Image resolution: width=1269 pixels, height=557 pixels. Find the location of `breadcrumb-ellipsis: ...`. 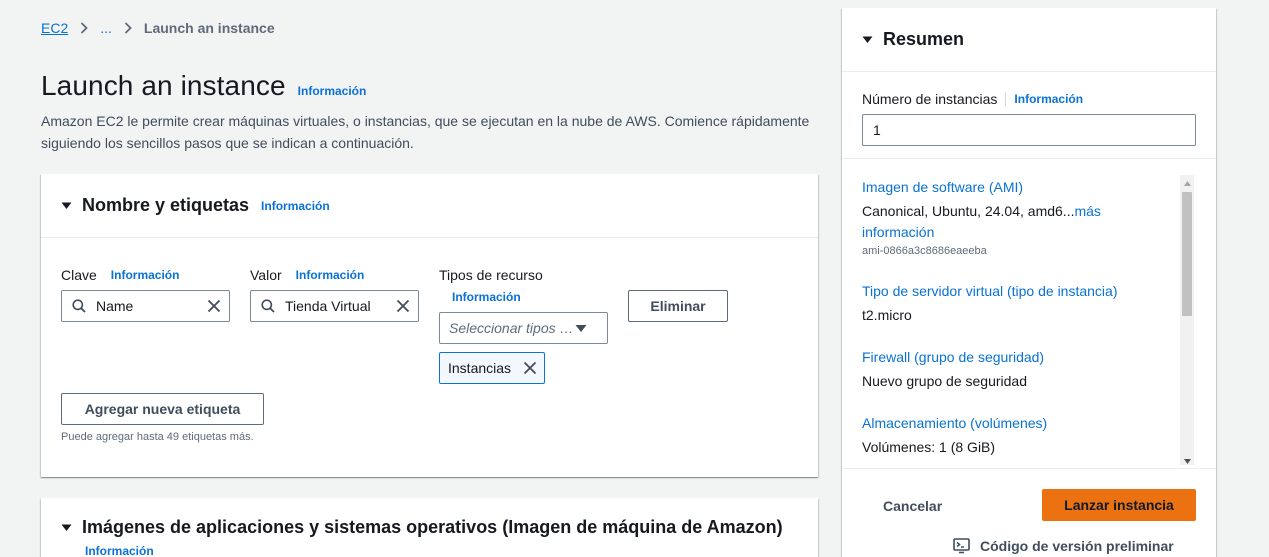

breadcrumb-ellipsis: ... is located at coordinates (106, 28).